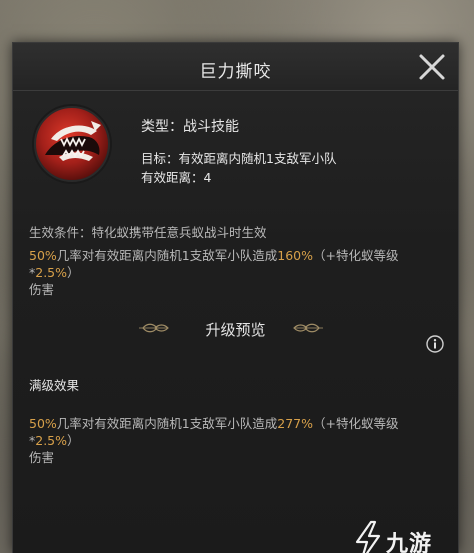 The height and width of the screenshot is (553, 474). I want to click on skill-effect-description: 50%几率对有效距离内随机1支敌军小队造成160%（+特化蚁等级*2.5%） 伤害, so click(239, 272).